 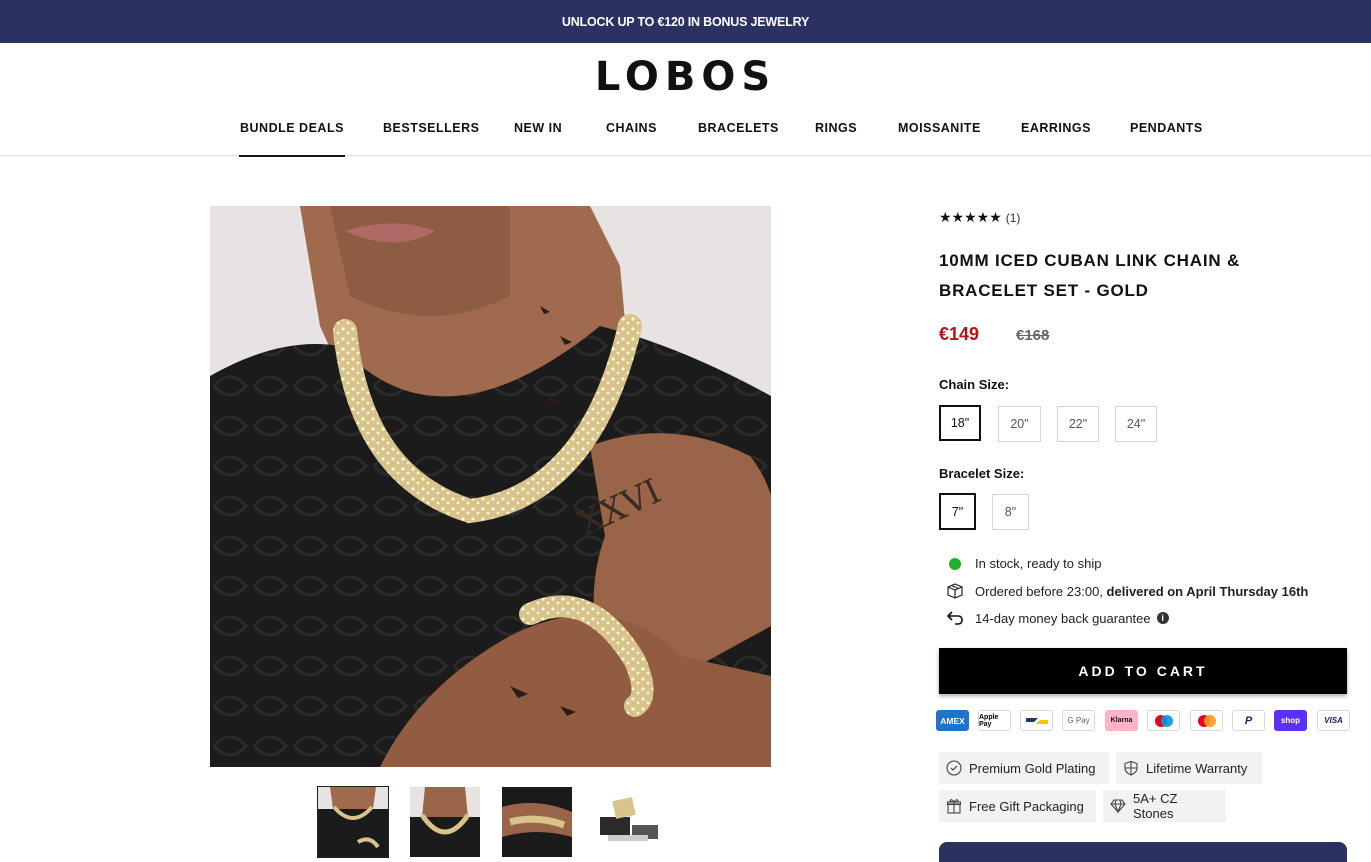 What do you see at coordinates (974, 384) in the screenshot?
I see `chain-size-label: Chain Size:` at bounding box center [974, 384].